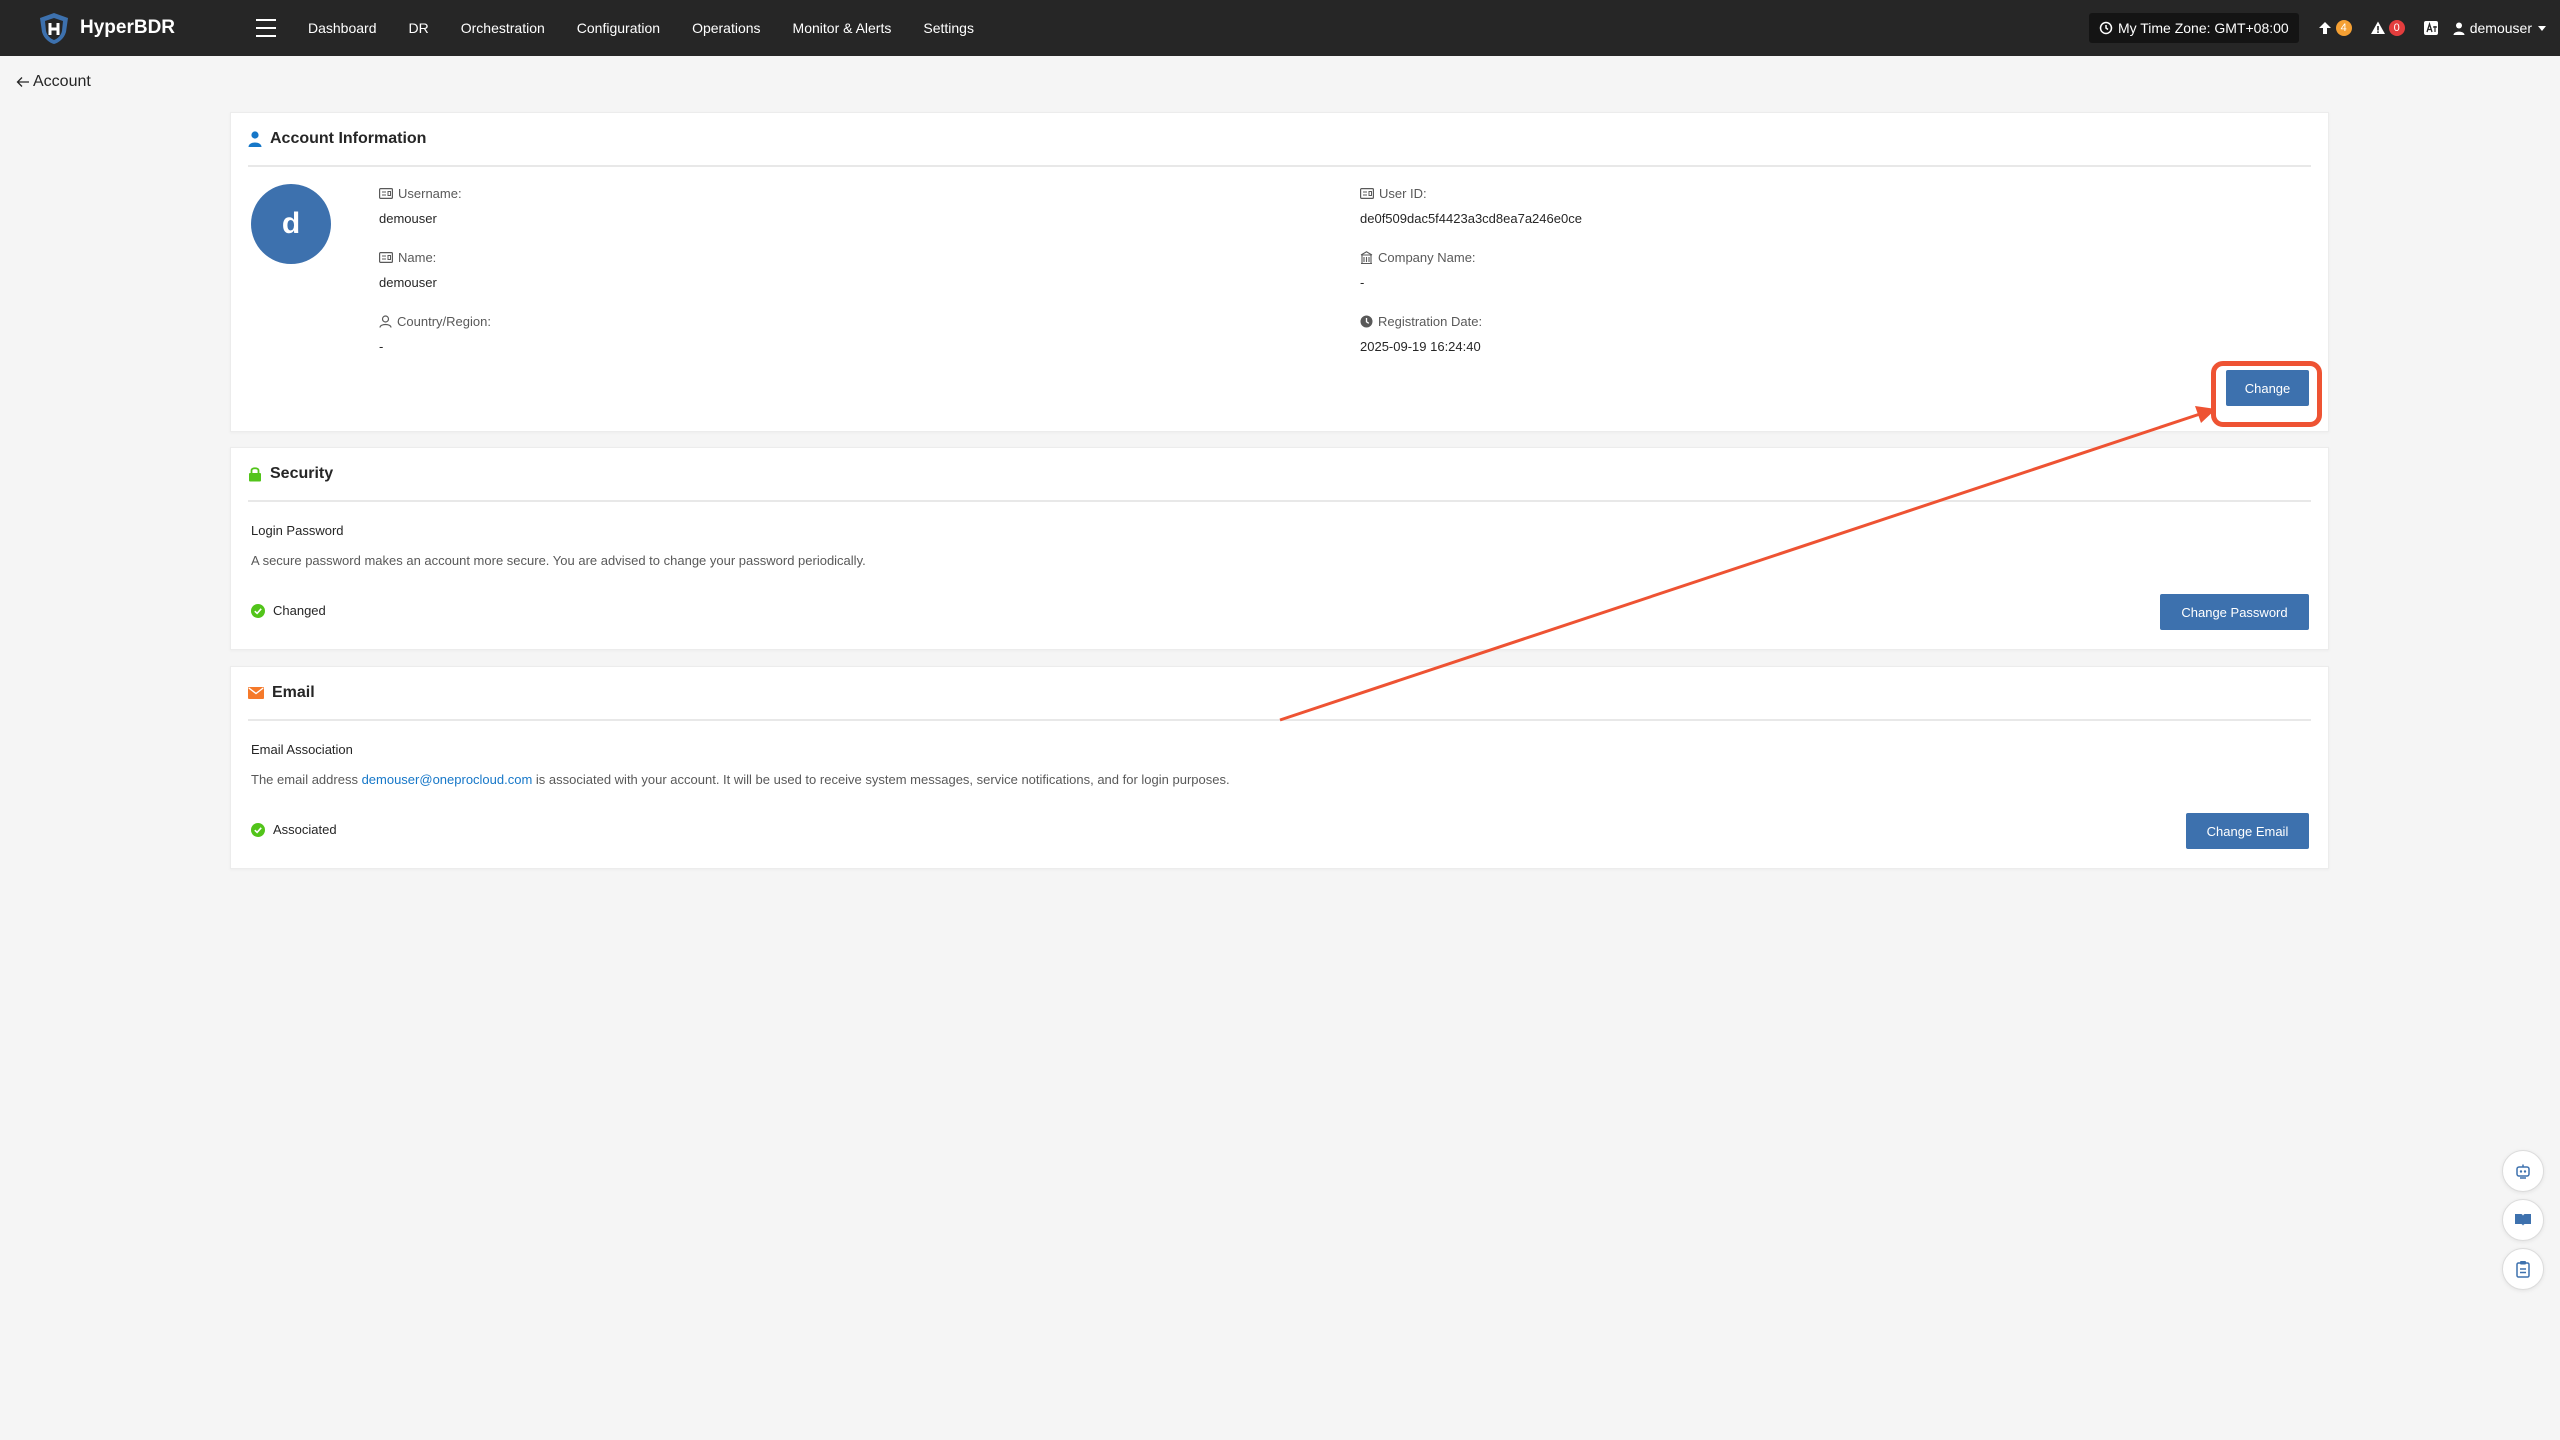 The image size is (2560, 1440). I want to click on documentation-button, so click(2523, 1220).